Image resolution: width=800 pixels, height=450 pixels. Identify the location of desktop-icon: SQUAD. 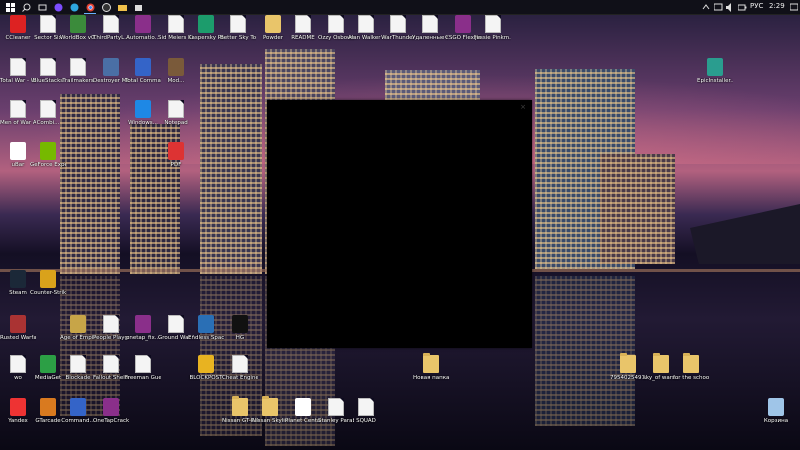
(366, 418).